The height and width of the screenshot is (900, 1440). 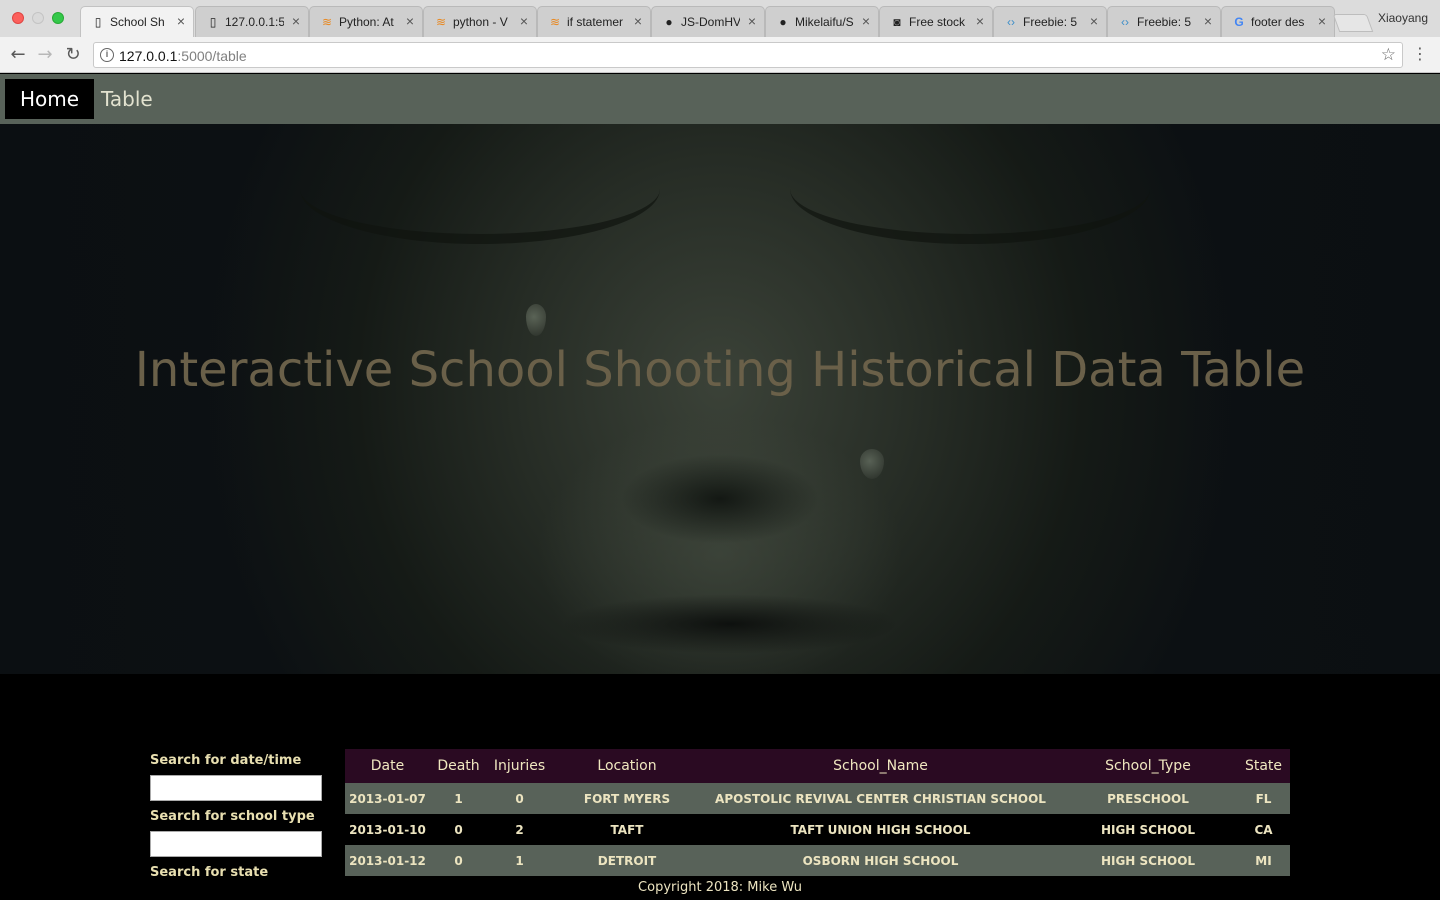 I want to click on tab-title: JS-DomHV, so click(x=710, y=22).